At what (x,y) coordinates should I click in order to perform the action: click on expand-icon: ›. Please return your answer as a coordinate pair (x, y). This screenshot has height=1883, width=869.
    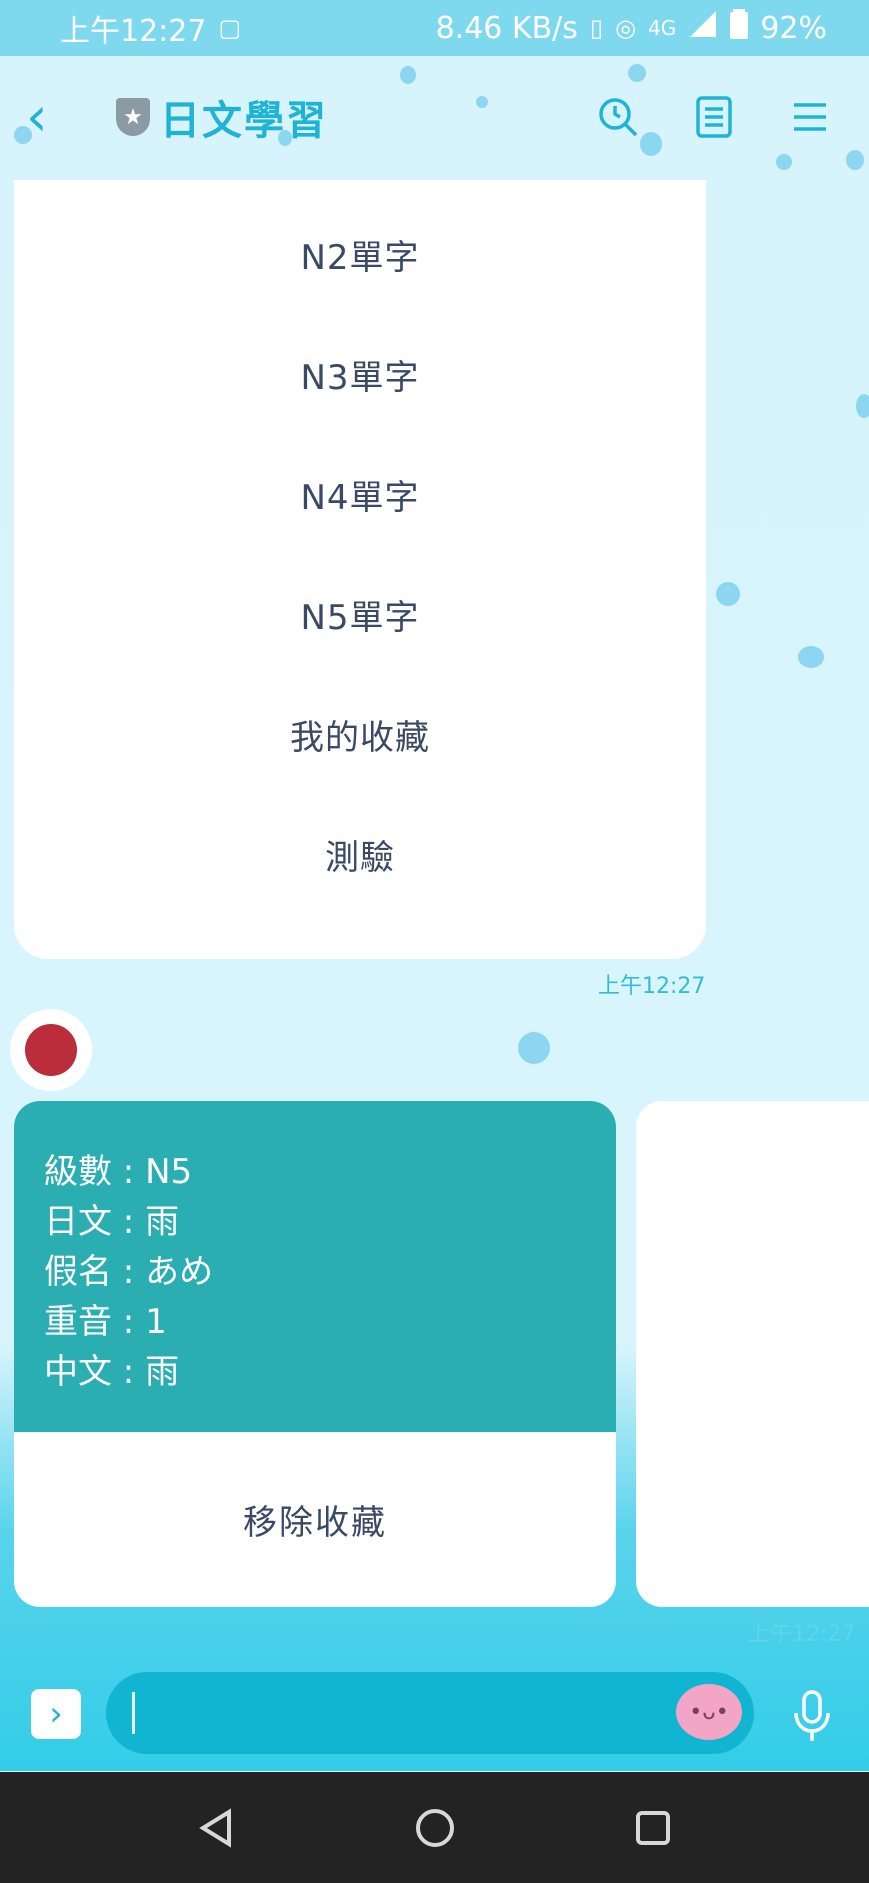
    Looking at the image, I should click on (56, 1714).